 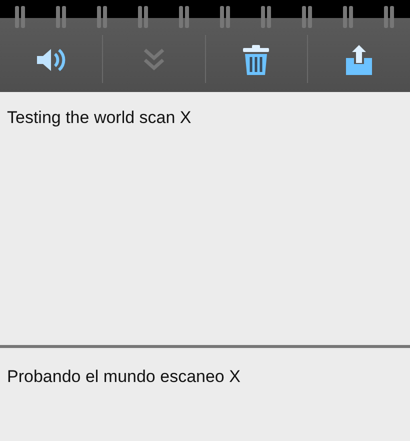 What do you see at coordinates (50, 60) in the screenshot?
I see `speaker-icon` at bounding box center [50, 60].